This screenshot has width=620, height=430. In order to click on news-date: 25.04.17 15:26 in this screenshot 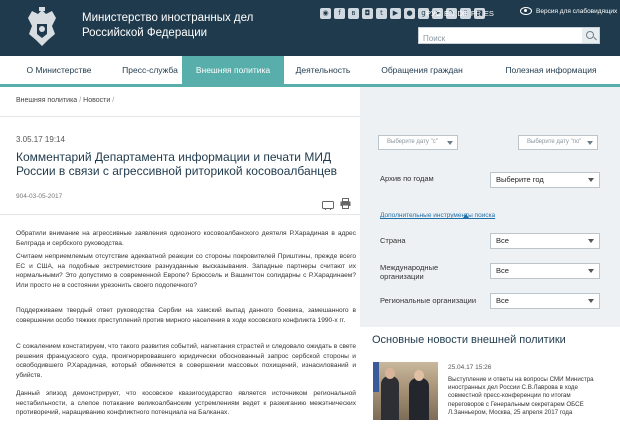, I will do `click(470, 367)`.